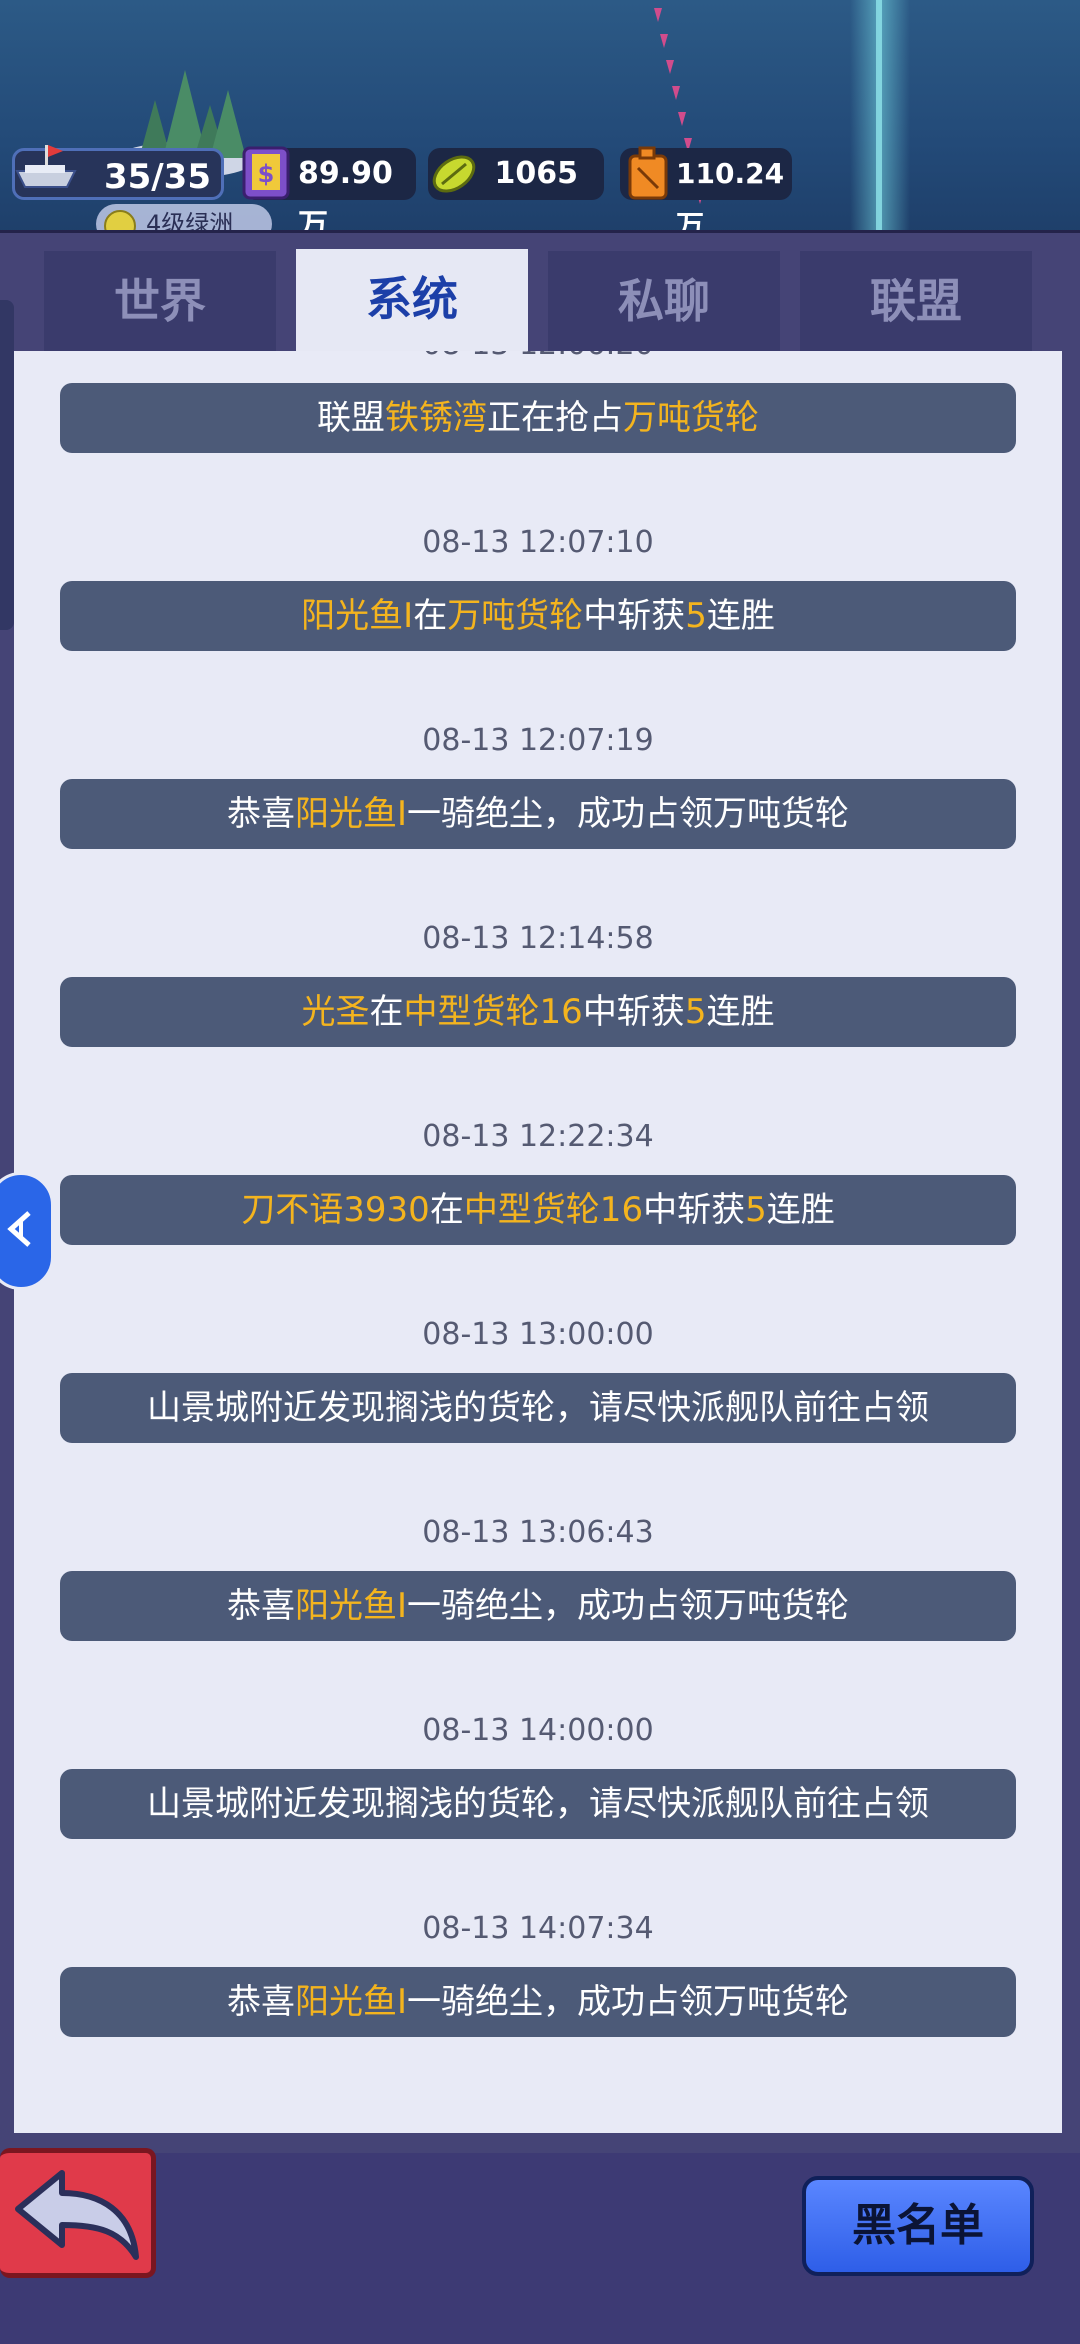  I want to click on system-message: 联盟铁锈湾正在抢占万吨货轮, so click(538, 418).